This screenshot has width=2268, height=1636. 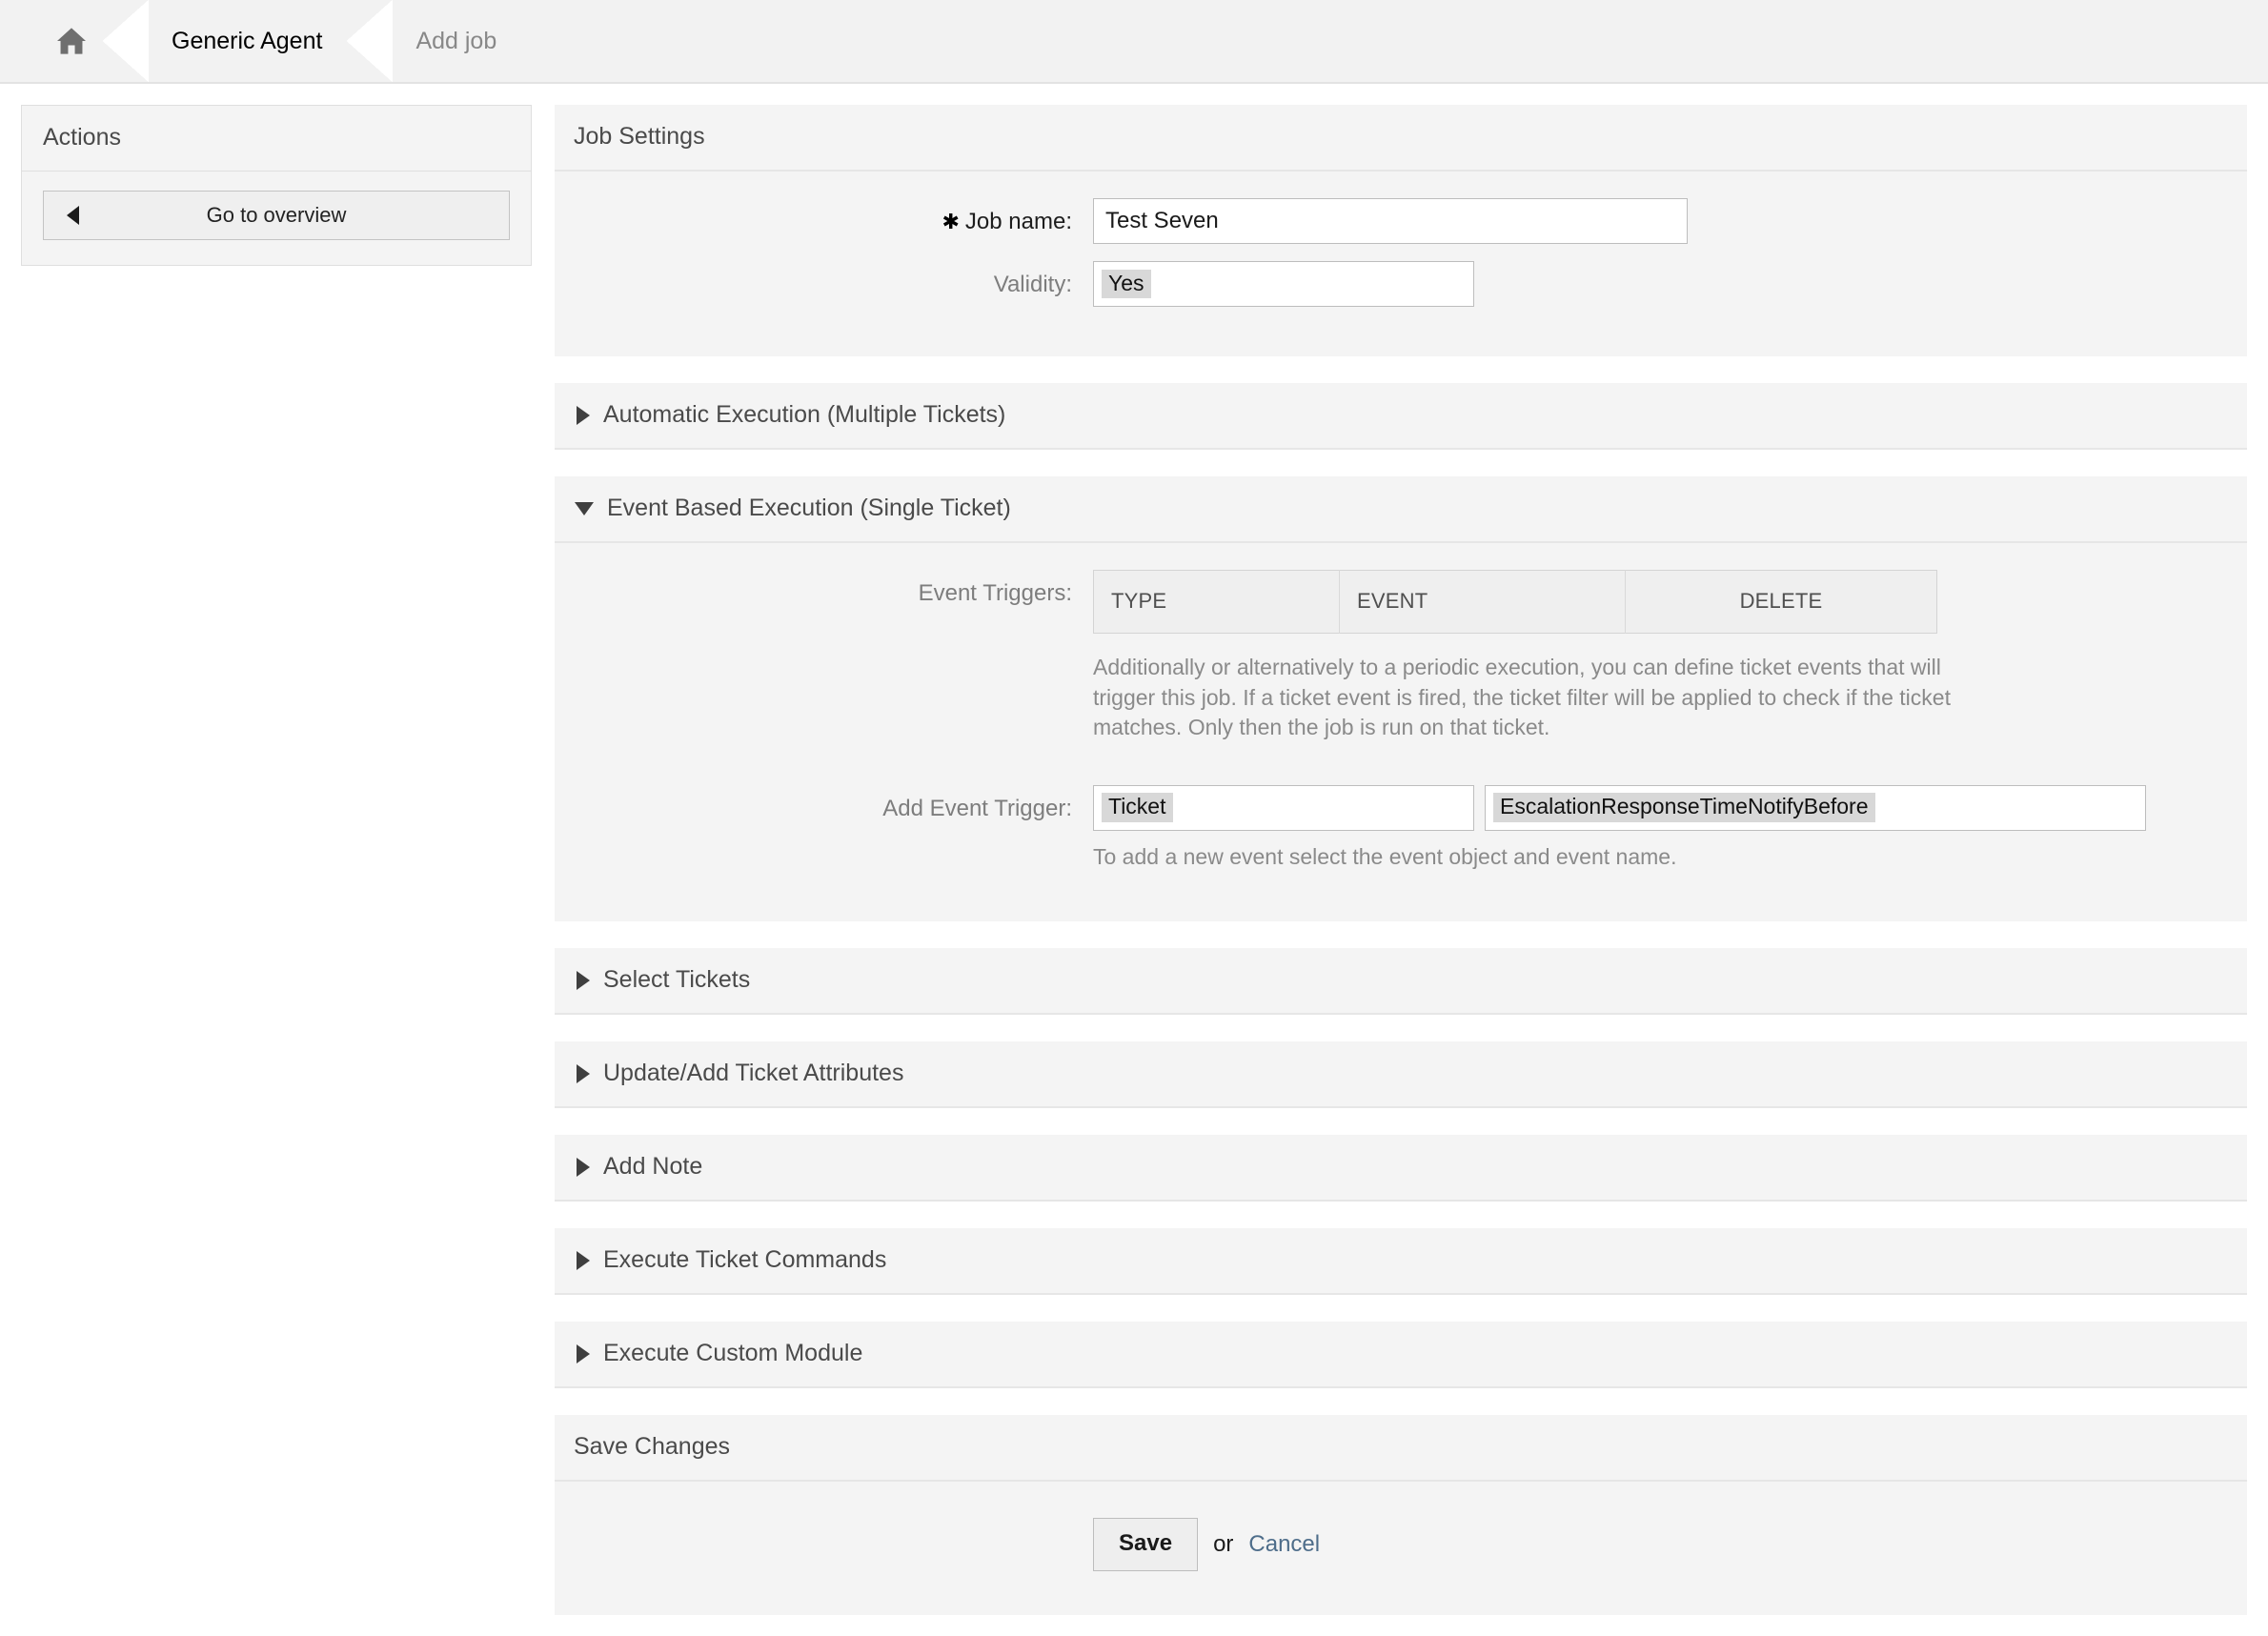 I want to click on section-toggle-event-based-execution: Event Based Execution (Single Ticket), so click(x=1401, y=510).